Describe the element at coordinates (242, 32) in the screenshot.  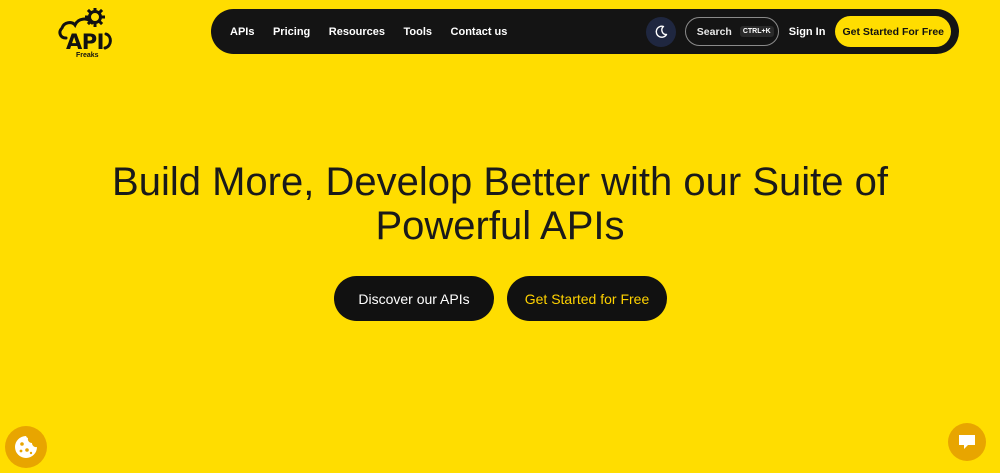
I see `nav-link-apis: APIs` at that location.